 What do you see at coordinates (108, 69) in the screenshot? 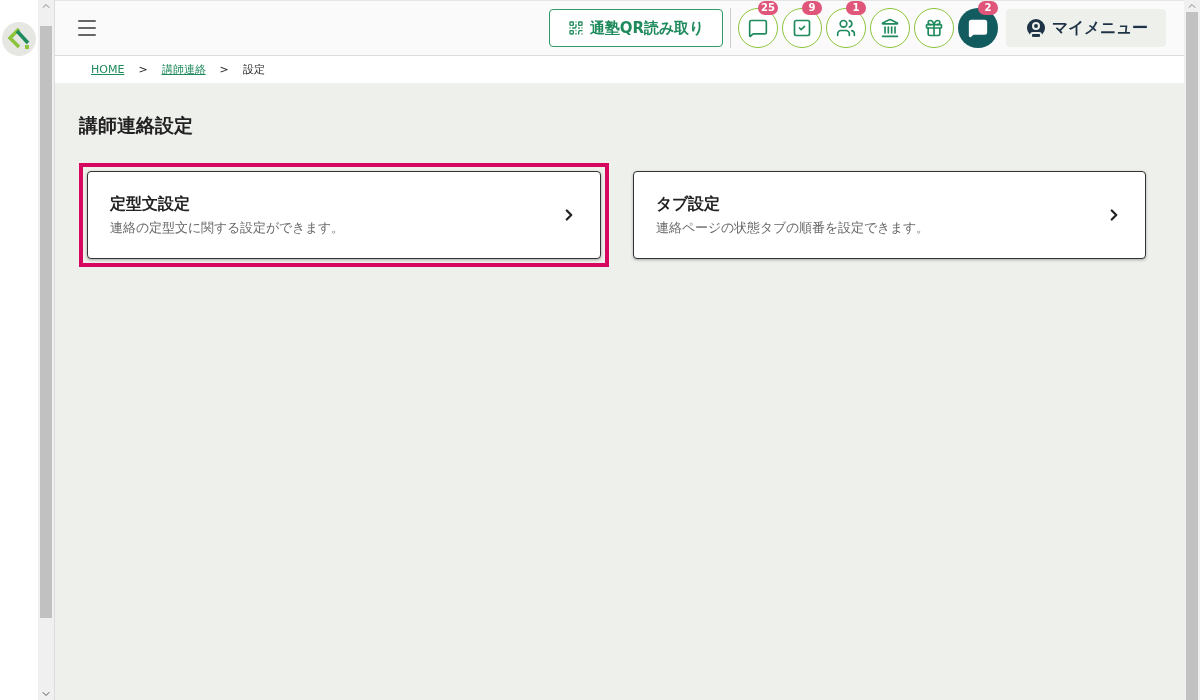
I see `breadcrumb-link: HOME` at bounding box center [108, 69].